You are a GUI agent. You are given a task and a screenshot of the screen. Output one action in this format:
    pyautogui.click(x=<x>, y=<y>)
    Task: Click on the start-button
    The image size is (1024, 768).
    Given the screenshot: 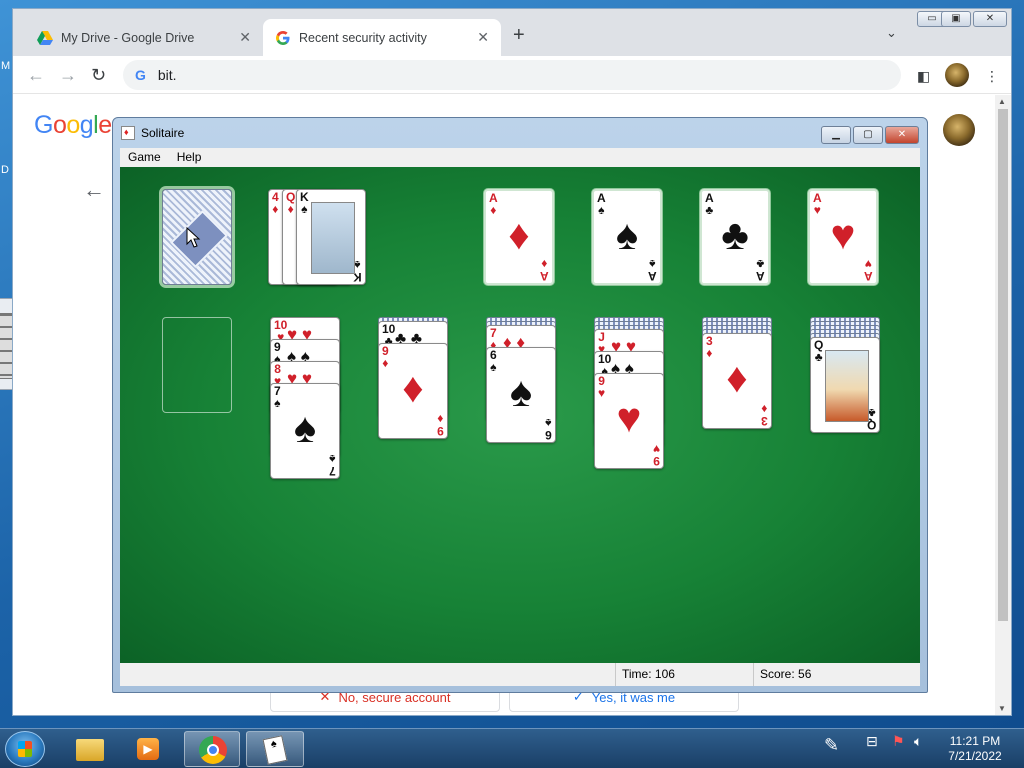 What is the action you would take?
    pyautogui.click(x=25, y=749)
    